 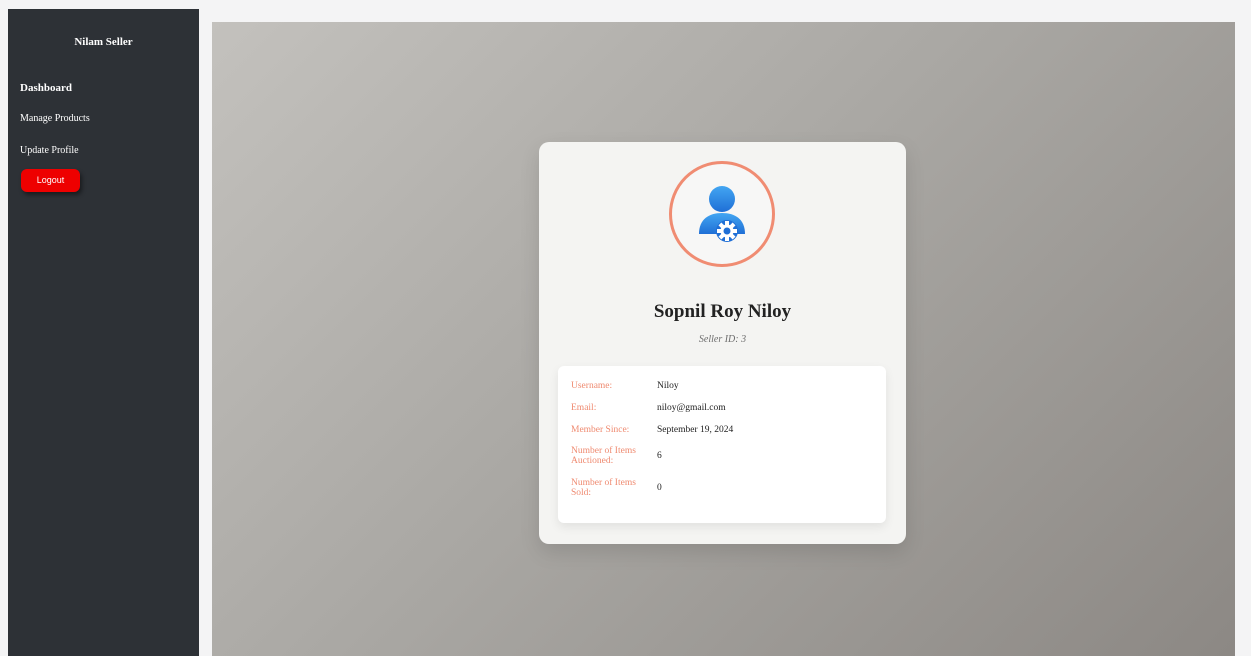 I want to click on sidebar-item-manage-products: Manage Products, so click(x=55, y=118).